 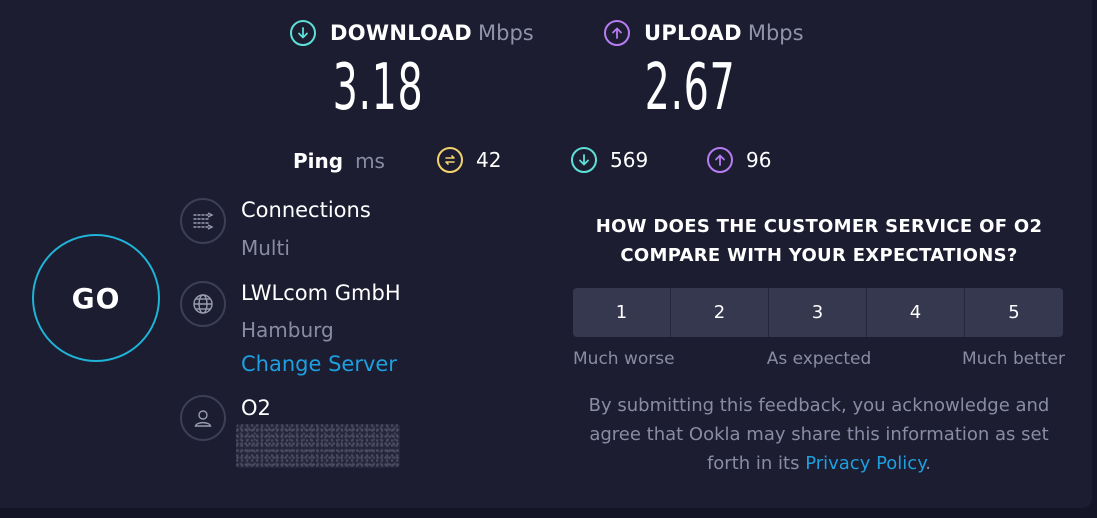 I want to click on disclaimer-line3: forth in its Privacy Policy., so click(x=819, y=463).